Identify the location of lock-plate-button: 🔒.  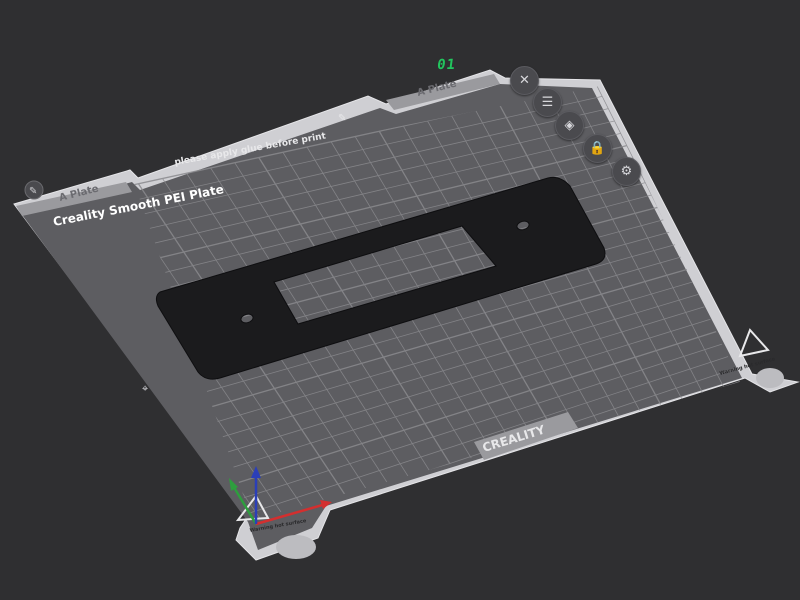
(597, 148).